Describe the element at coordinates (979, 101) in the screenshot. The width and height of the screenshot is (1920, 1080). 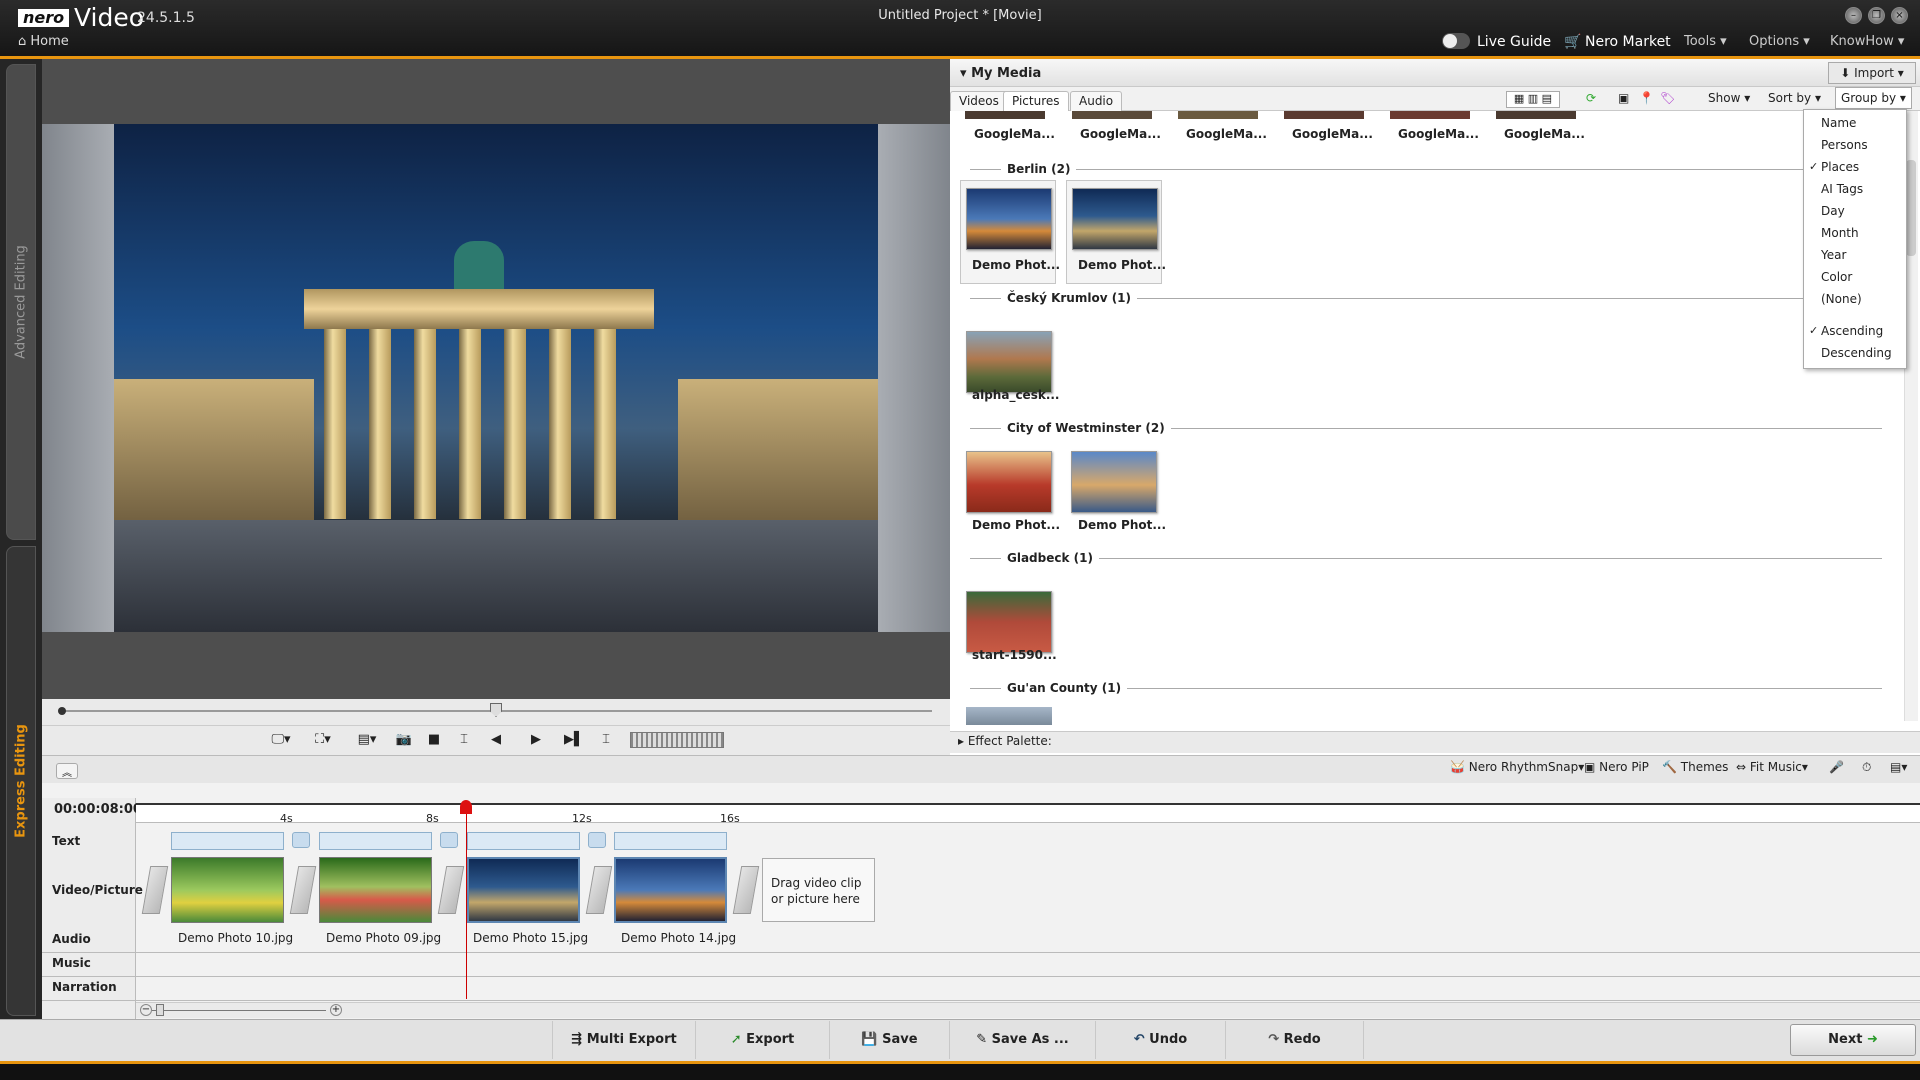
I see `tab-videos: Videos` at that location.